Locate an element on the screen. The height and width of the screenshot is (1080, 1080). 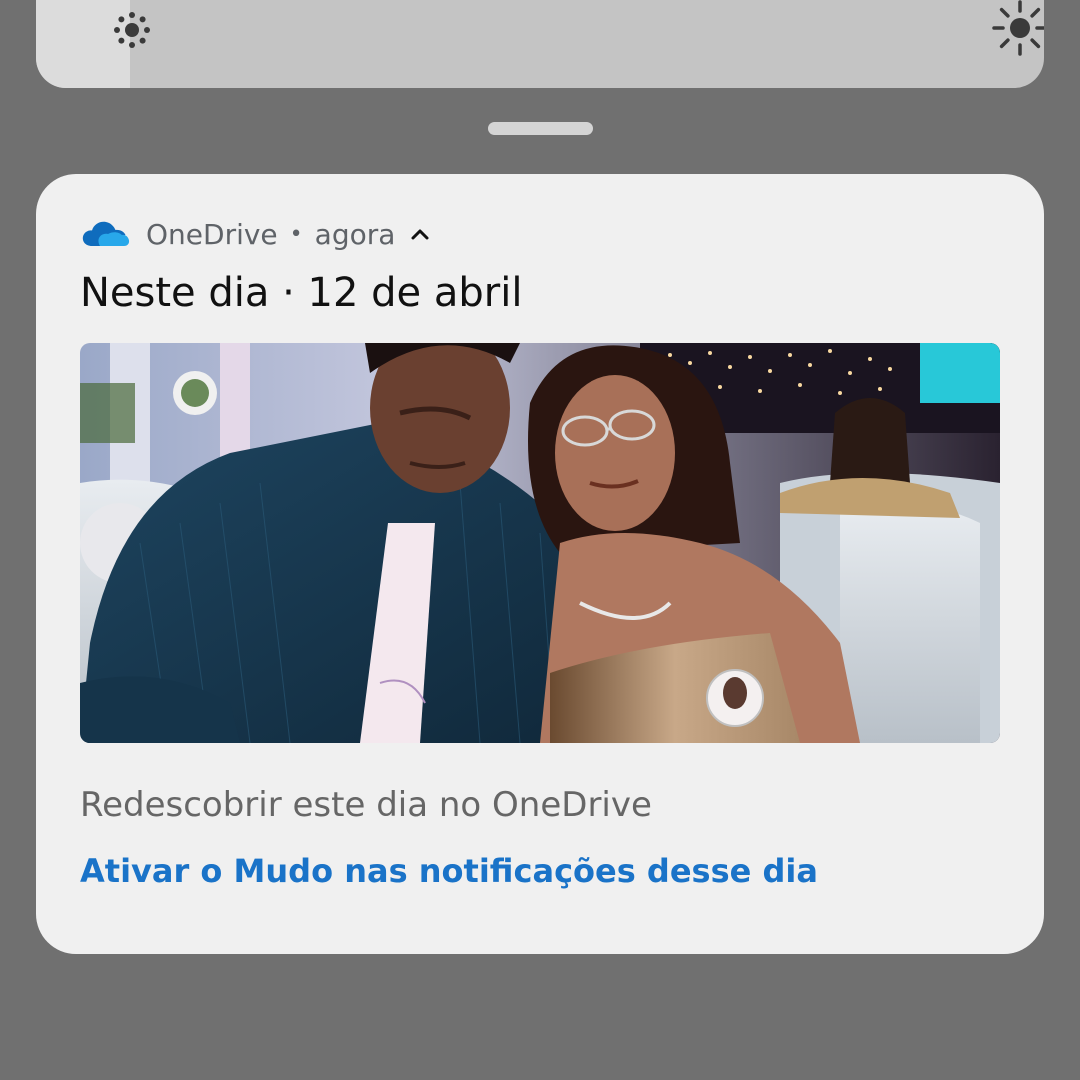
notification-title: Neste dia · 12 de abril is located at coordinates (301, 293).